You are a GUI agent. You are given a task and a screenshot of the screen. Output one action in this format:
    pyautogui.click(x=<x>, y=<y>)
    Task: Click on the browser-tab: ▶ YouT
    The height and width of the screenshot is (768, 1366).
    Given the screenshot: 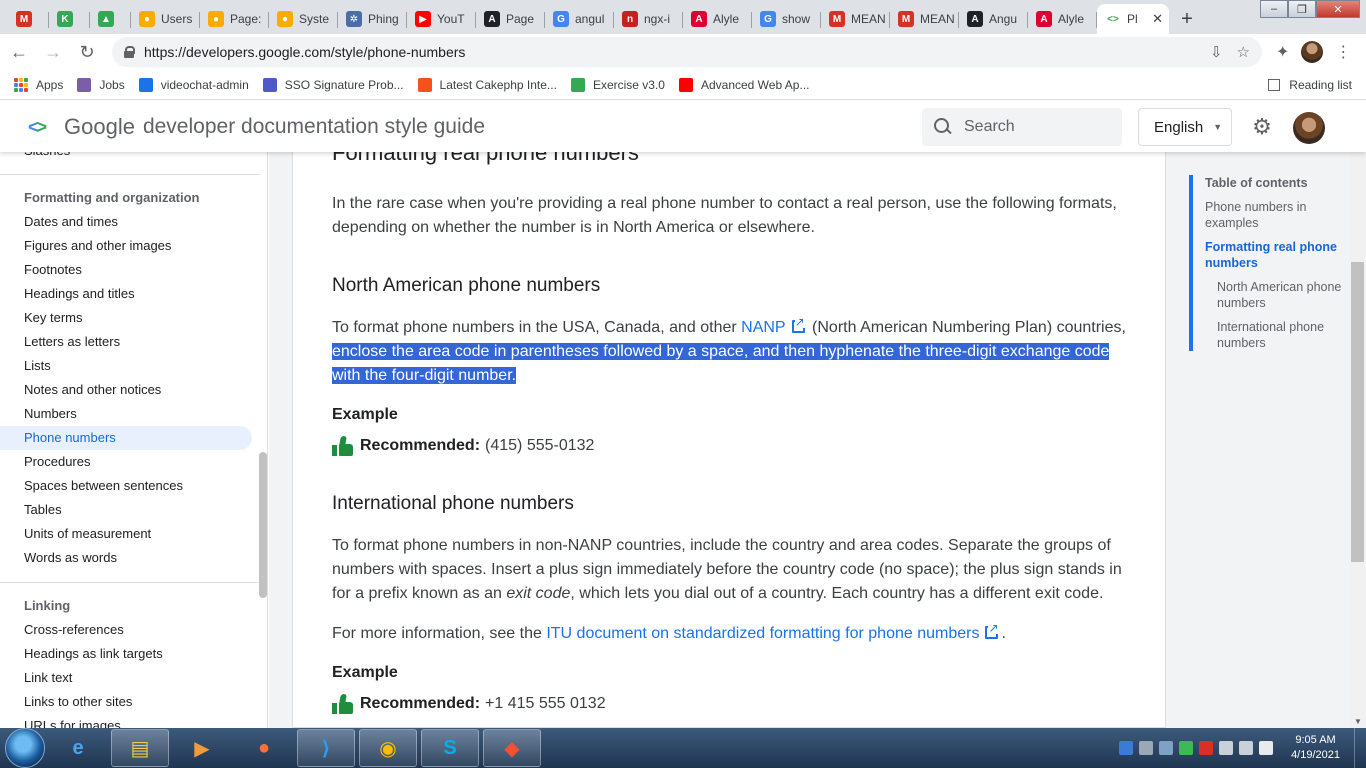 What is the action you would take?
    pyautogui.click(x=441, y=19)
    